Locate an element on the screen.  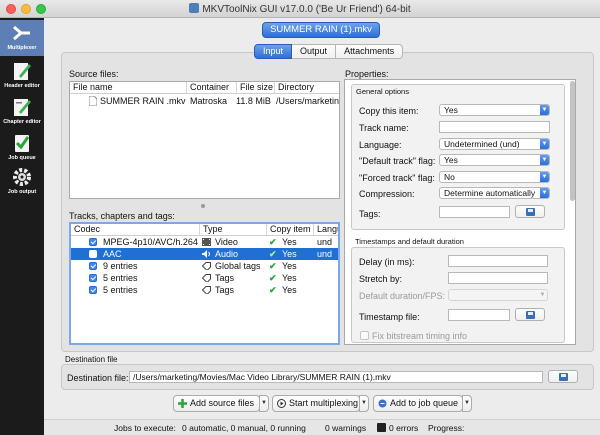
delay-label: Delay (in ms): is located at coordinates (387, 262).